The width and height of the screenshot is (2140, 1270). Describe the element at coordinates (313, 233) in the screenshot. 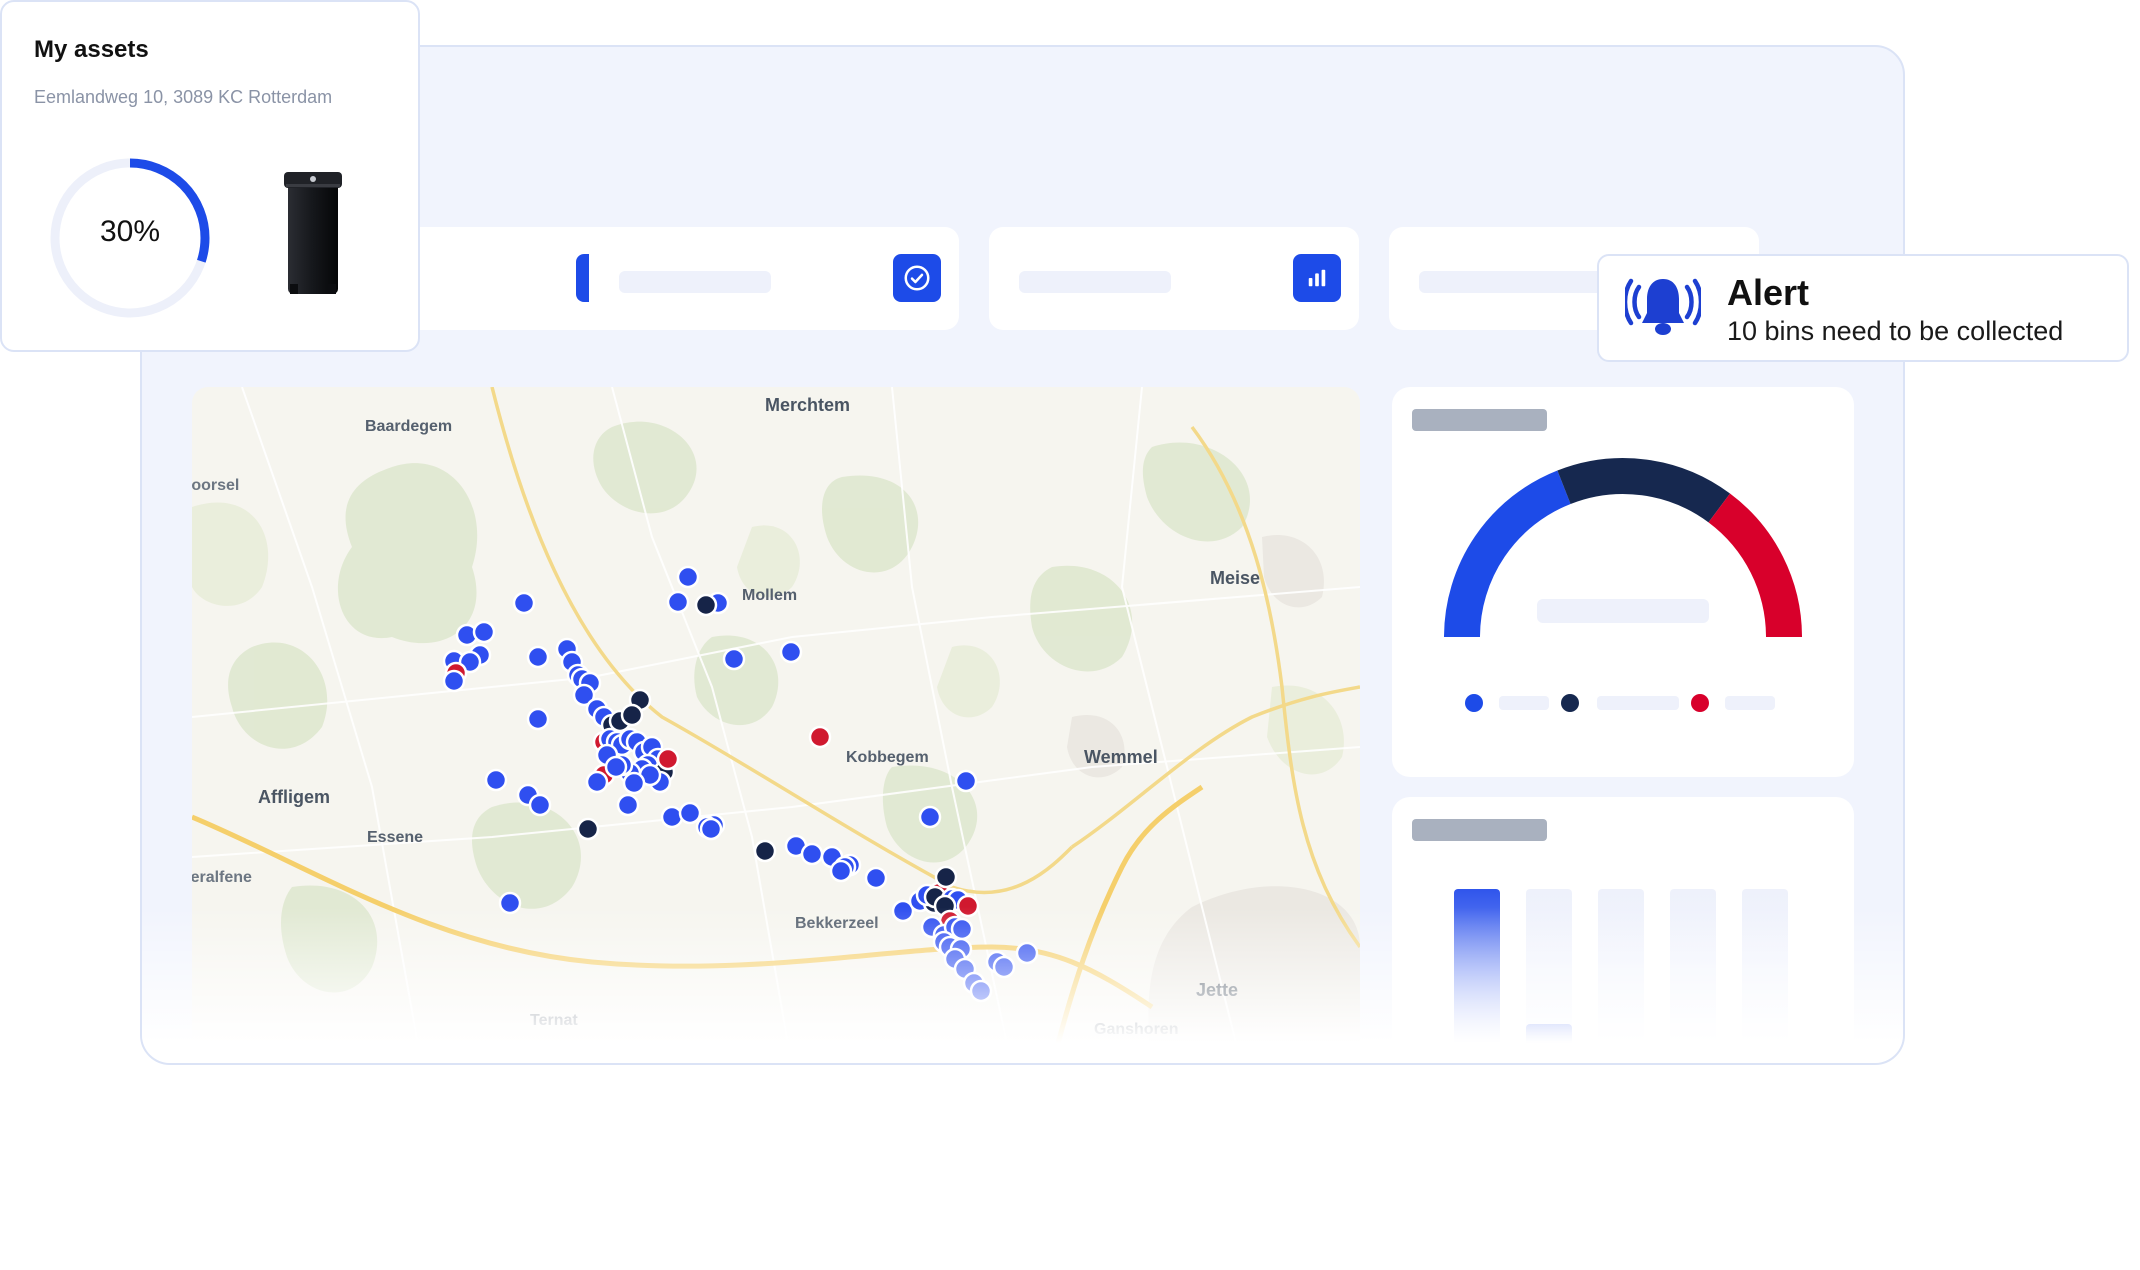

I see `waste-bin-image` at that location.